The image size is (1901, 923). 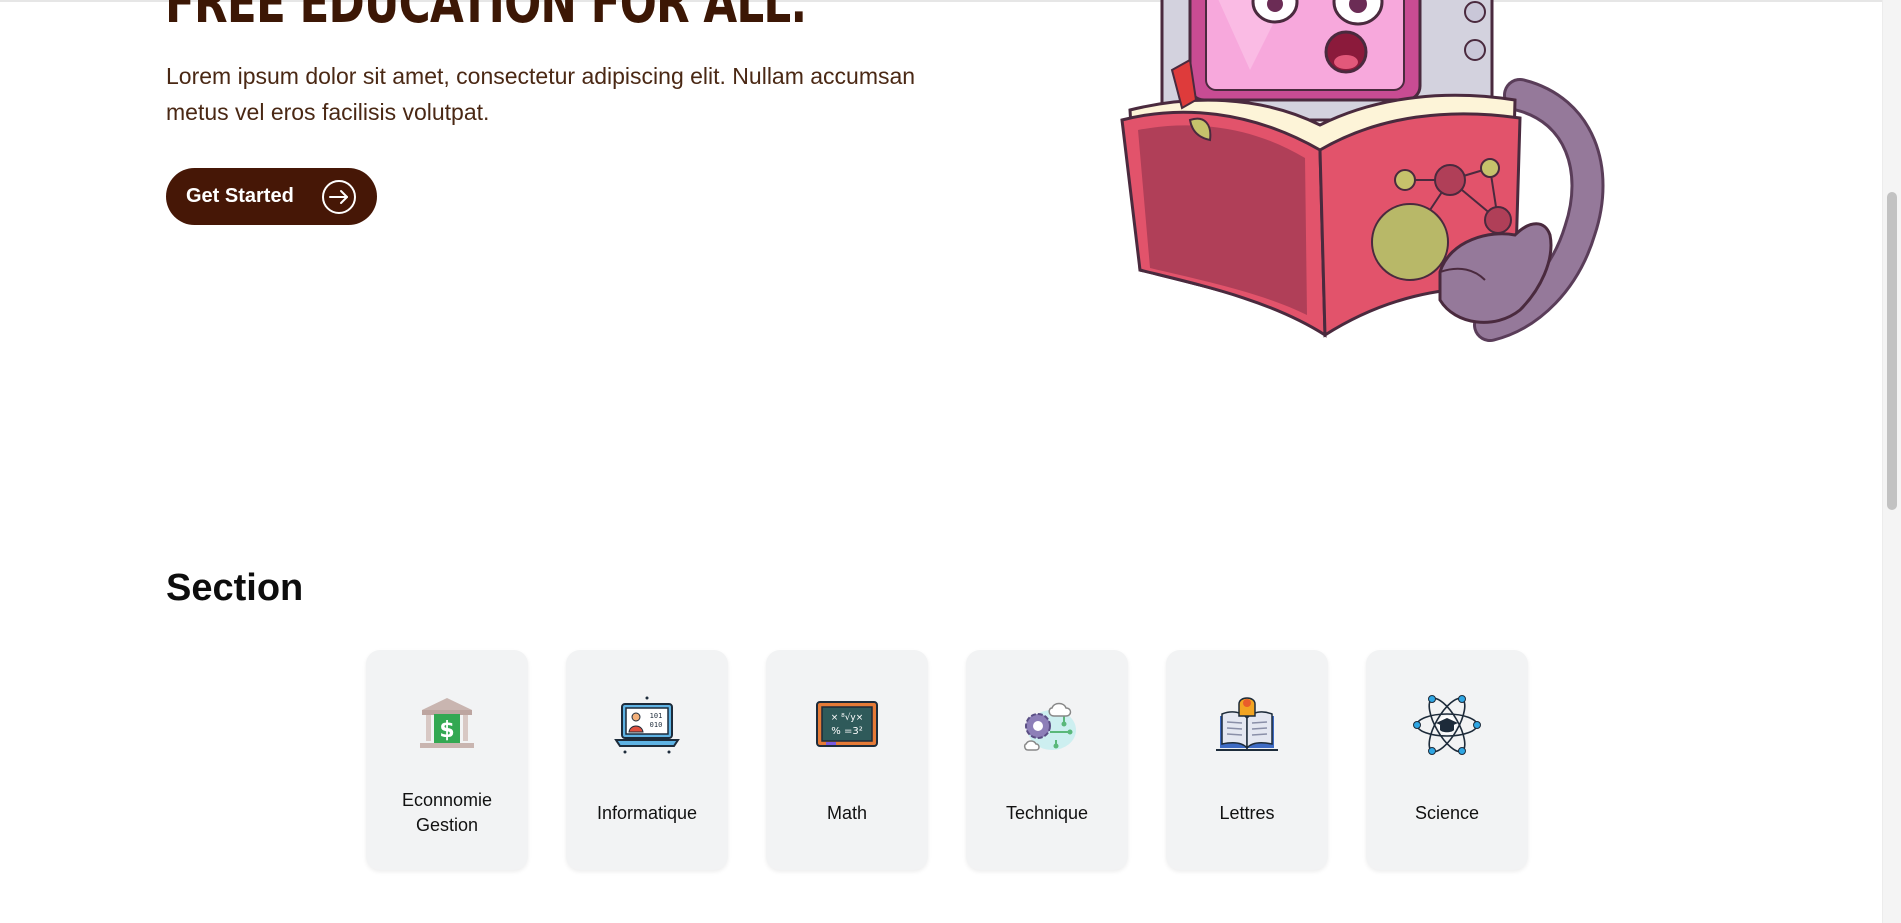 I want to click on scrollbar-thumb, so click(x=1892, y=351).